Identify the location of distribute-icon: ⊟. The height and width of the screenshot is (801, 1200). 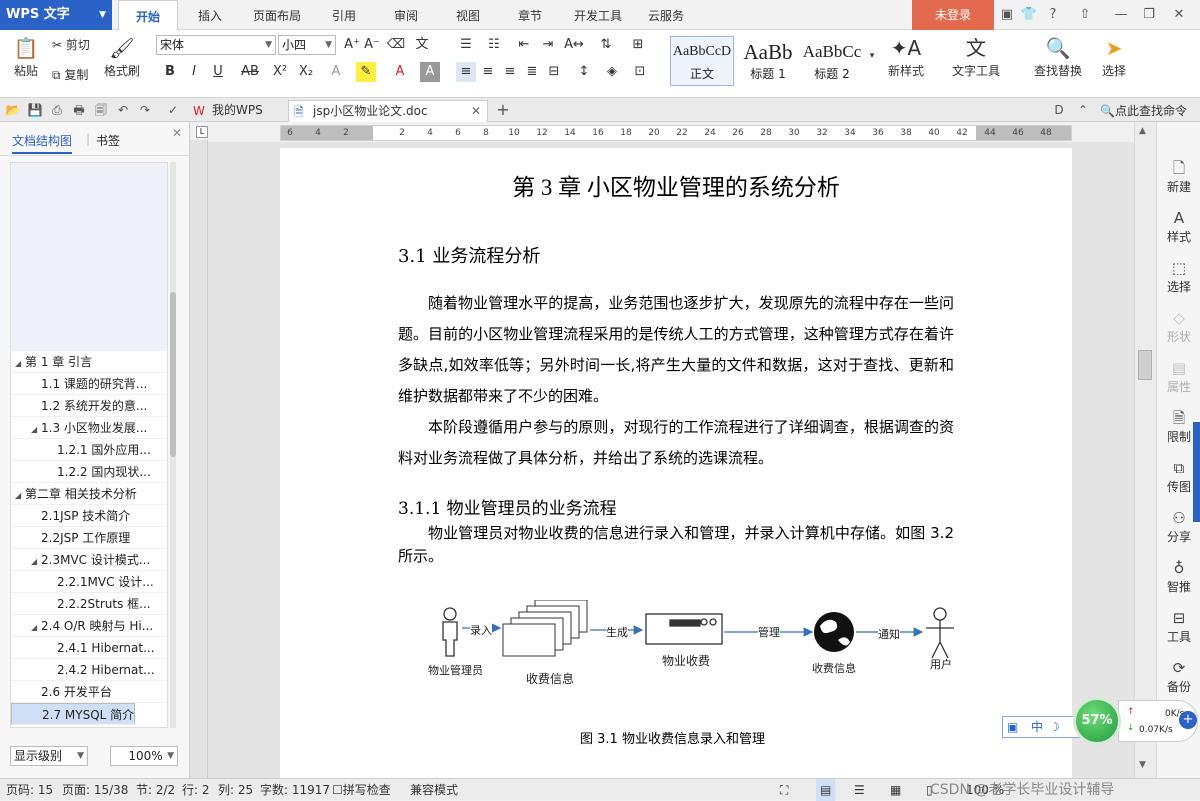
(554, 72).